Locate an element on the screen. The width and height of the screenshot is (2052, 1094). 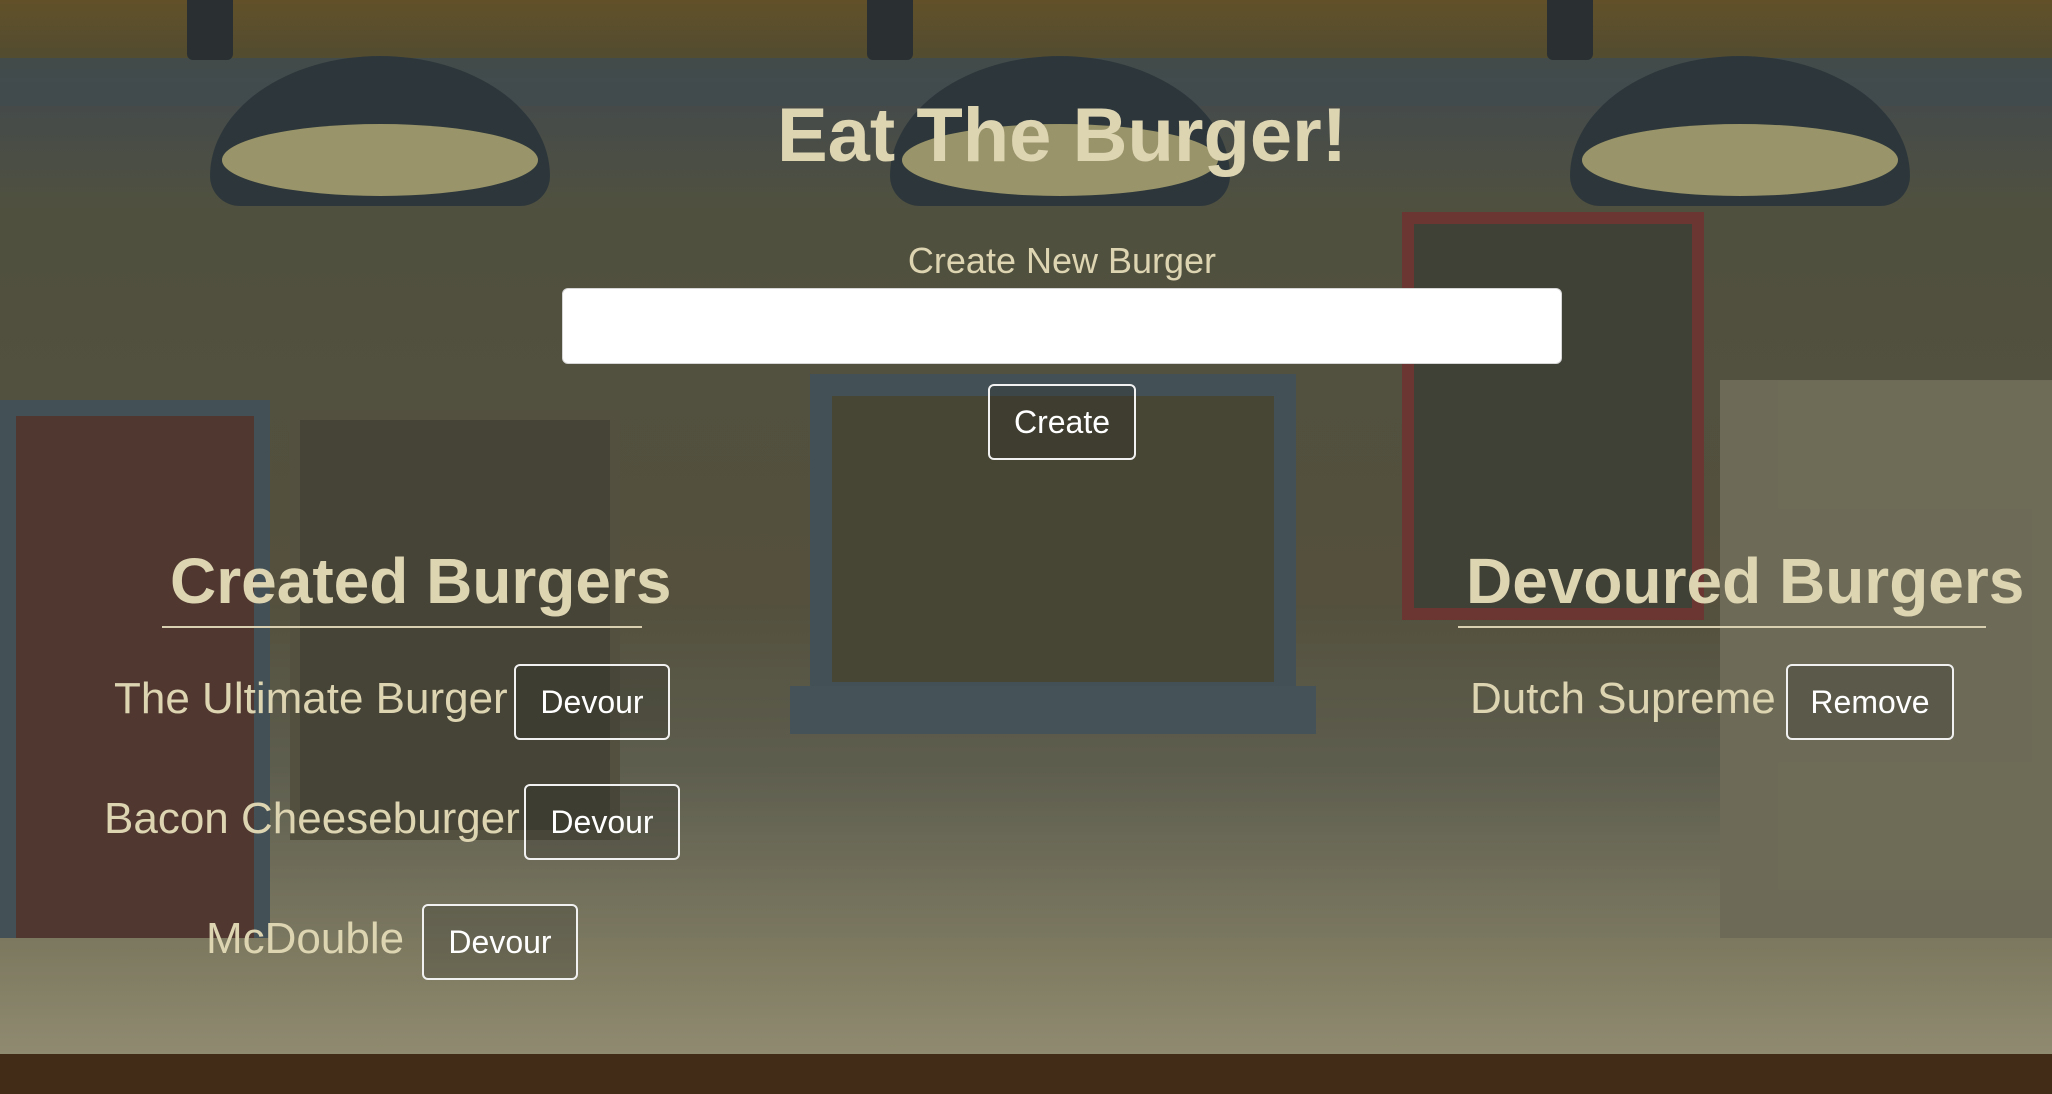
page-title: Eat The Burger! is located at coordinates (1062, 135).